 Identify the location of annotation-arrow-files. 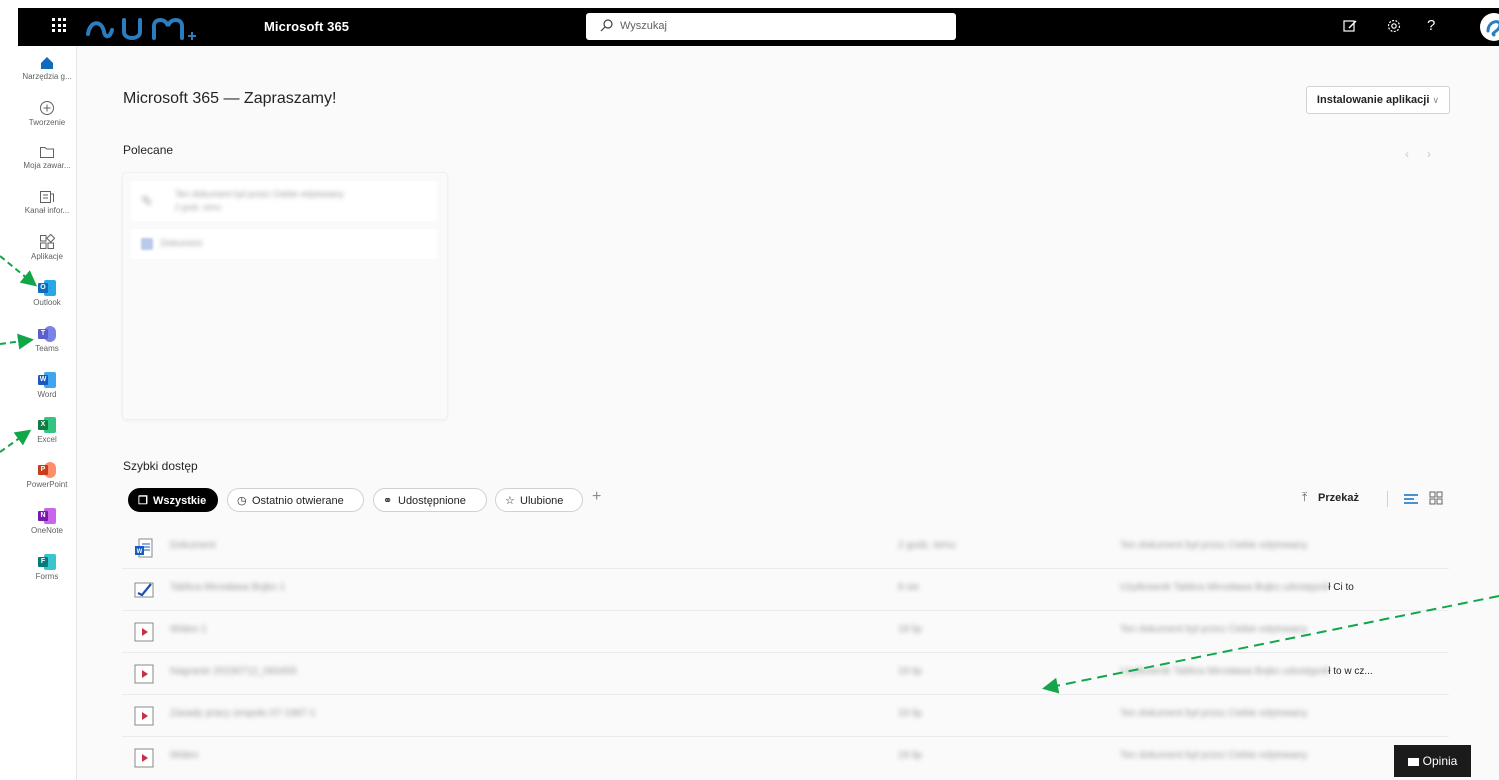
(1270, 644).